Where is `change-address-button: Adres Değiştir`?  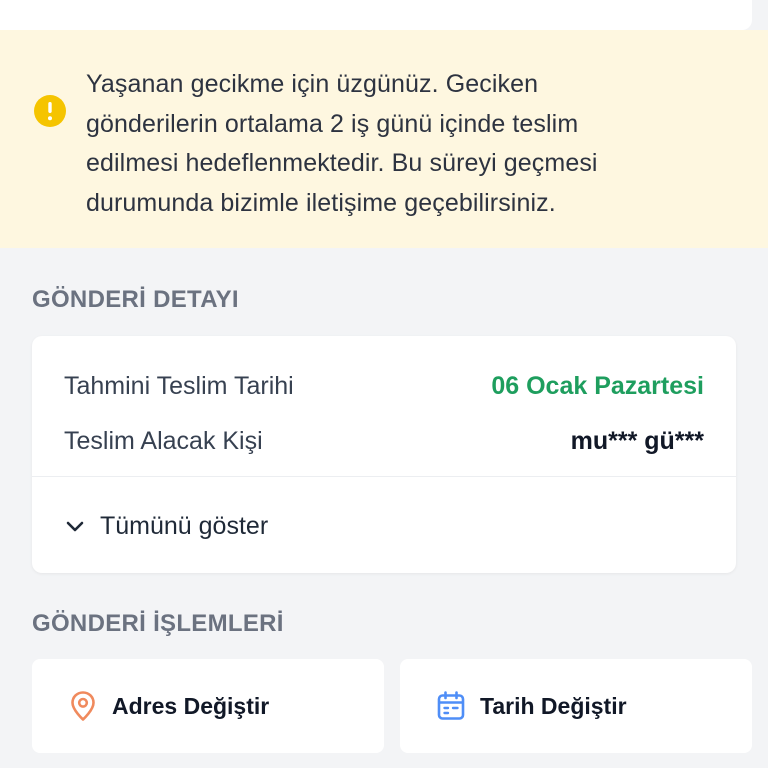
change-address-button: Adres Değiştir is located at coordinates (208, 706).